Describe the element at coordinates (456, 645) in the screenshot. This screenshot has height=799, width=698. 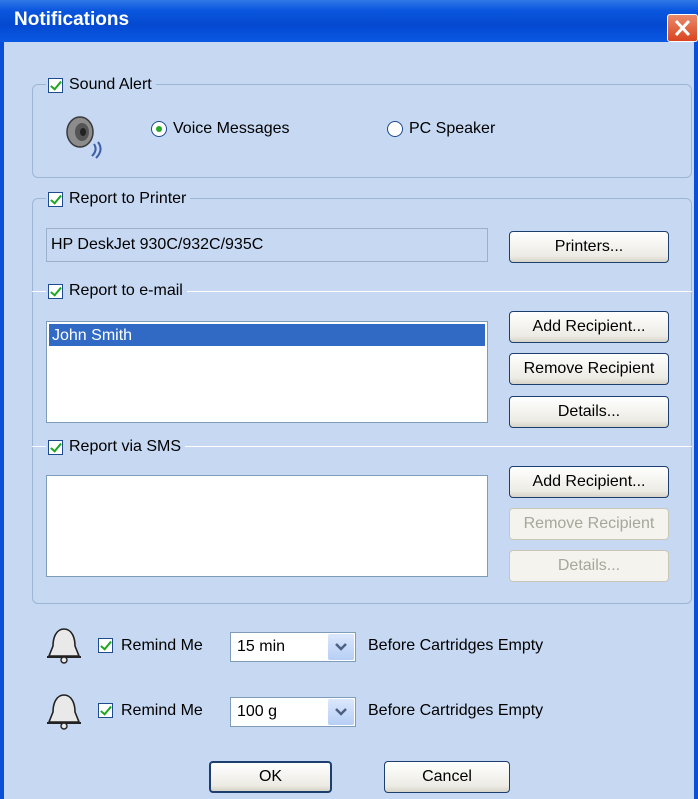
I see `remind-me-1-suffix: Before Cartridges Empty` at that location.